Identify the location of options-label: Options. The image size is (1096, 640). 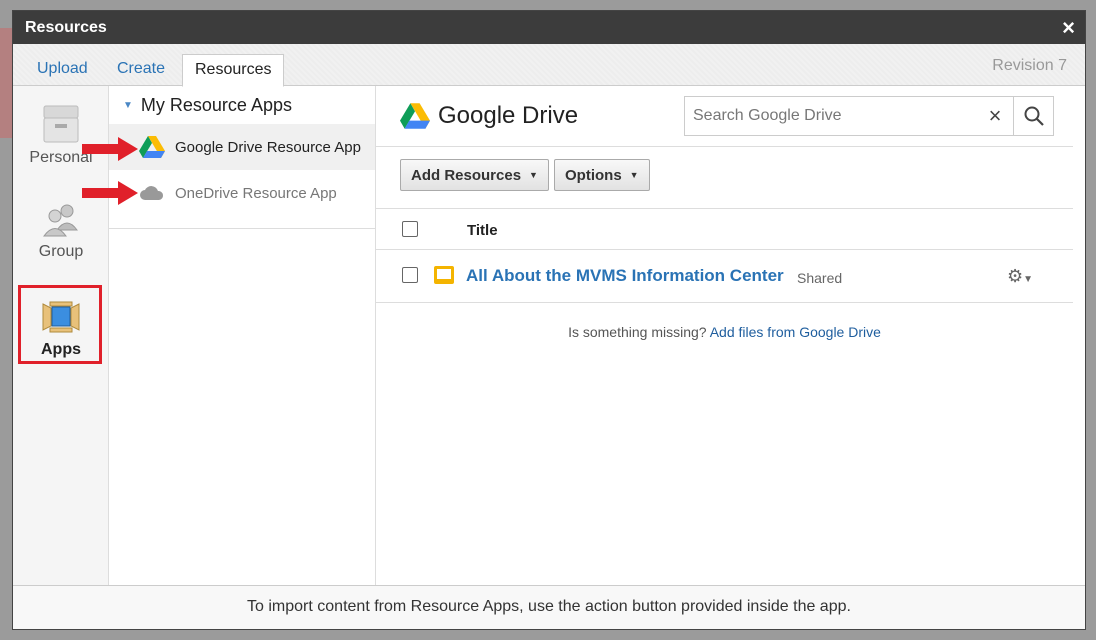
(593, 175).